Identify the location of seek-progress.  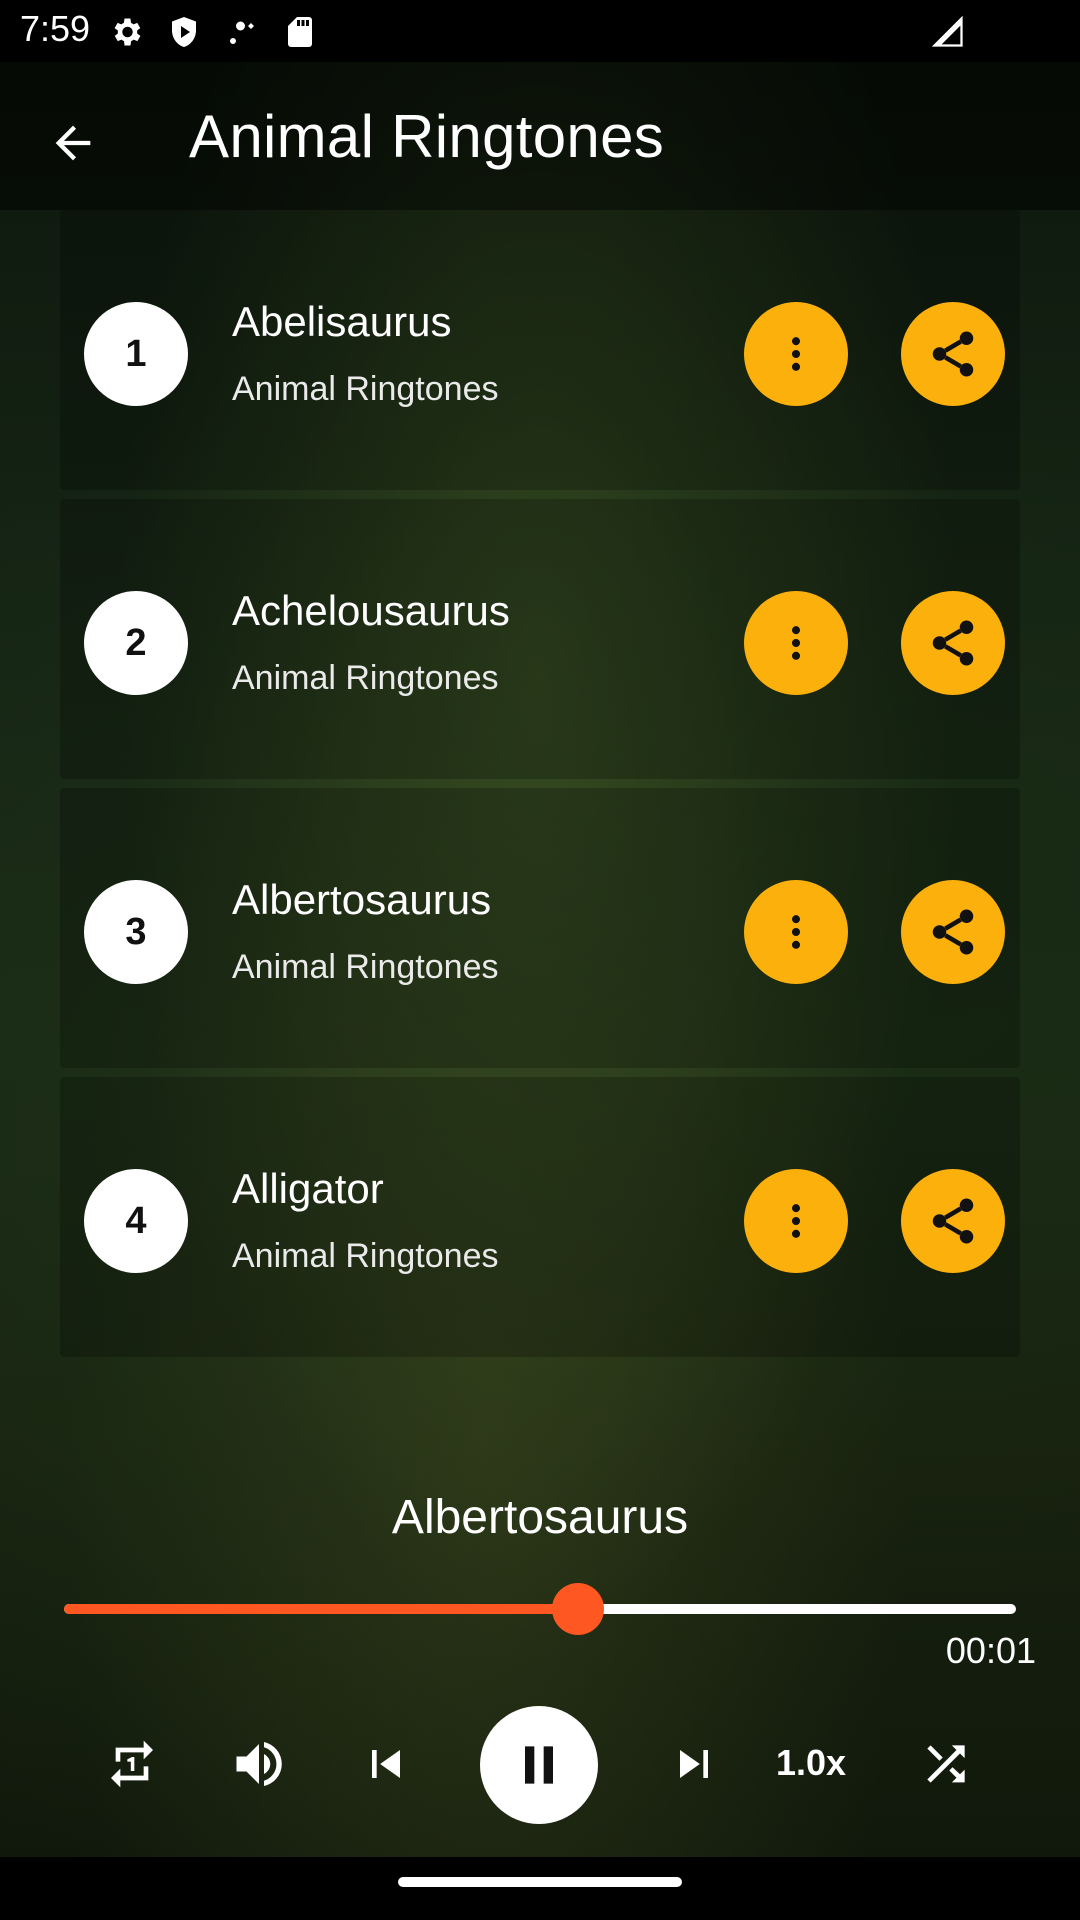
(321, 1609).